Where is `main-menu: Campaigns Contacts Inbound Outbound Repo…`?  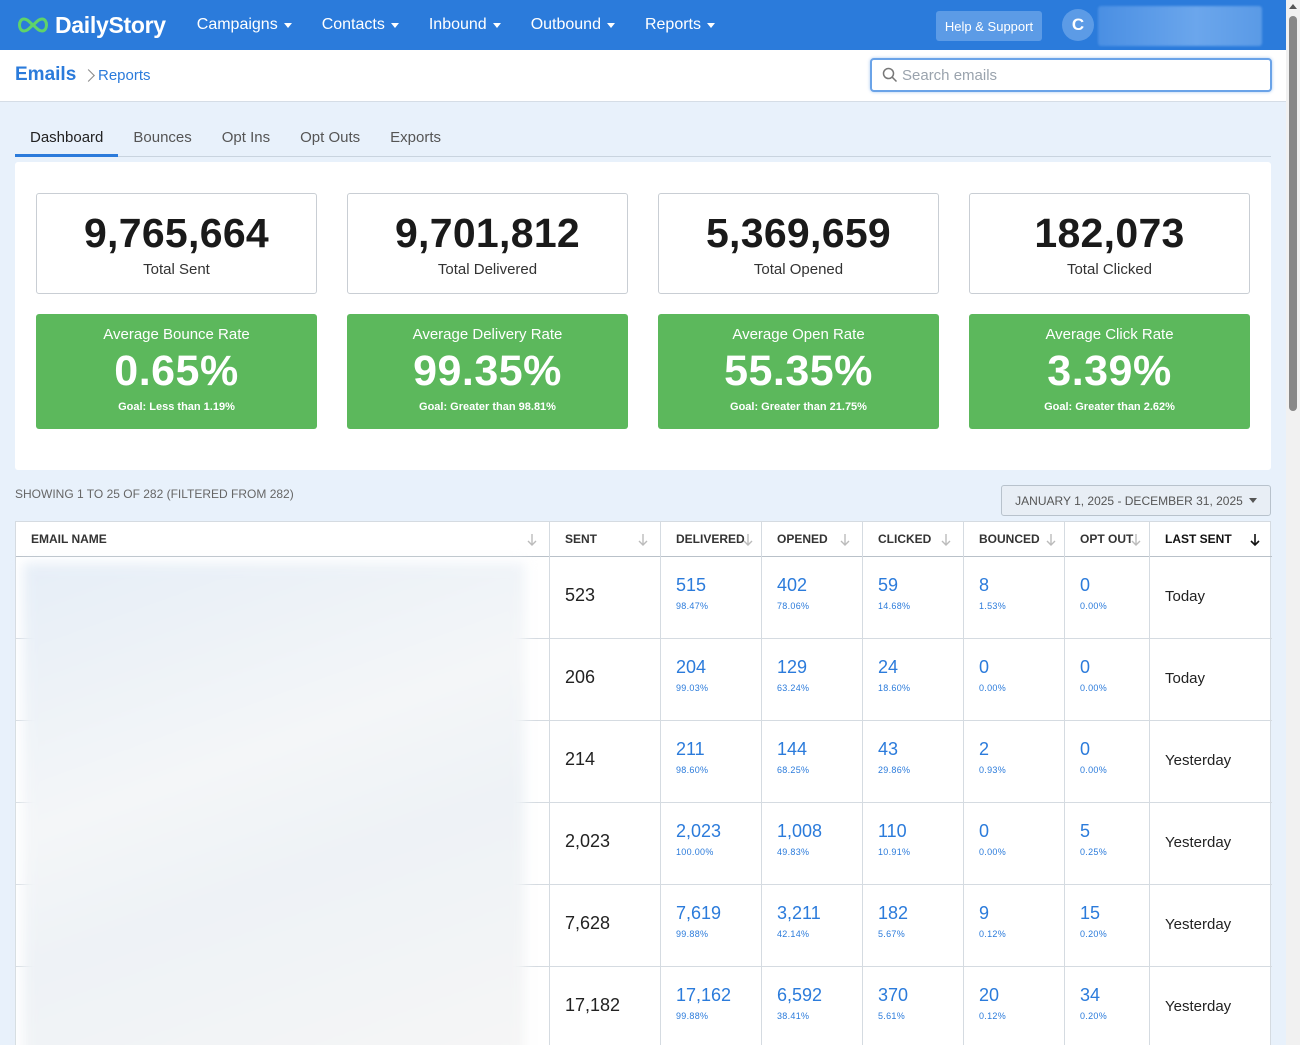
main-menu: Campaigns Contacts Inbound Outbound Repo… is located at coordinates (456, 25).